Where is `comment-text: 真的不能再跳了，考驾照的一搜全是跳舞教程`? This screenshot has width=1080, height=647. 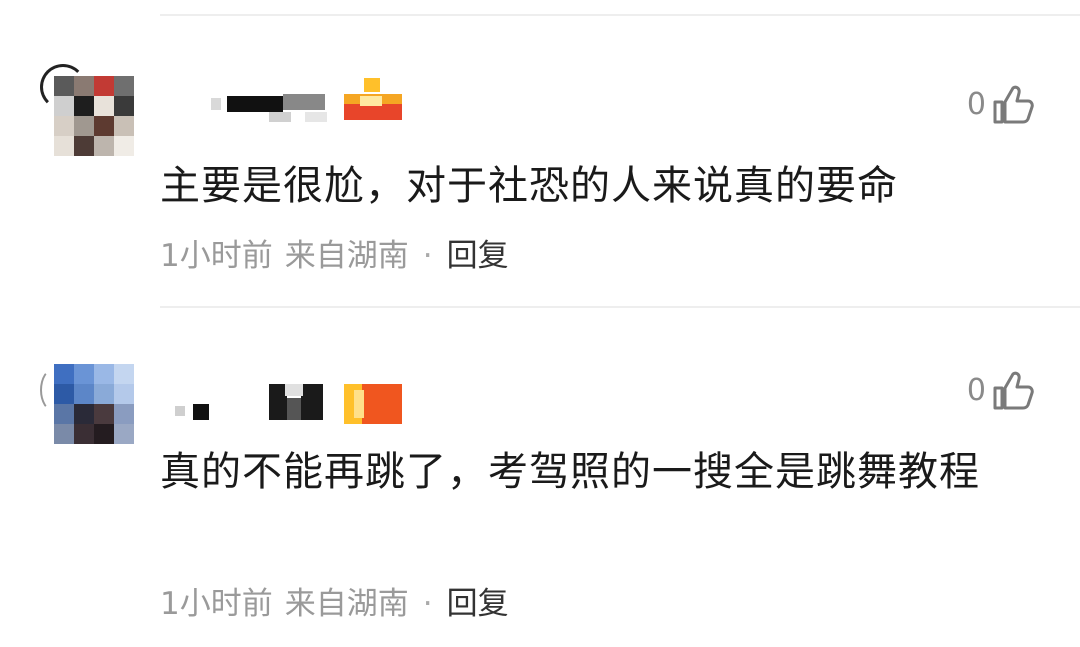 comment-text: 真的不能再跳了，考驾照的一搜全是跳舞教程 is located at coordinates (570, 472).